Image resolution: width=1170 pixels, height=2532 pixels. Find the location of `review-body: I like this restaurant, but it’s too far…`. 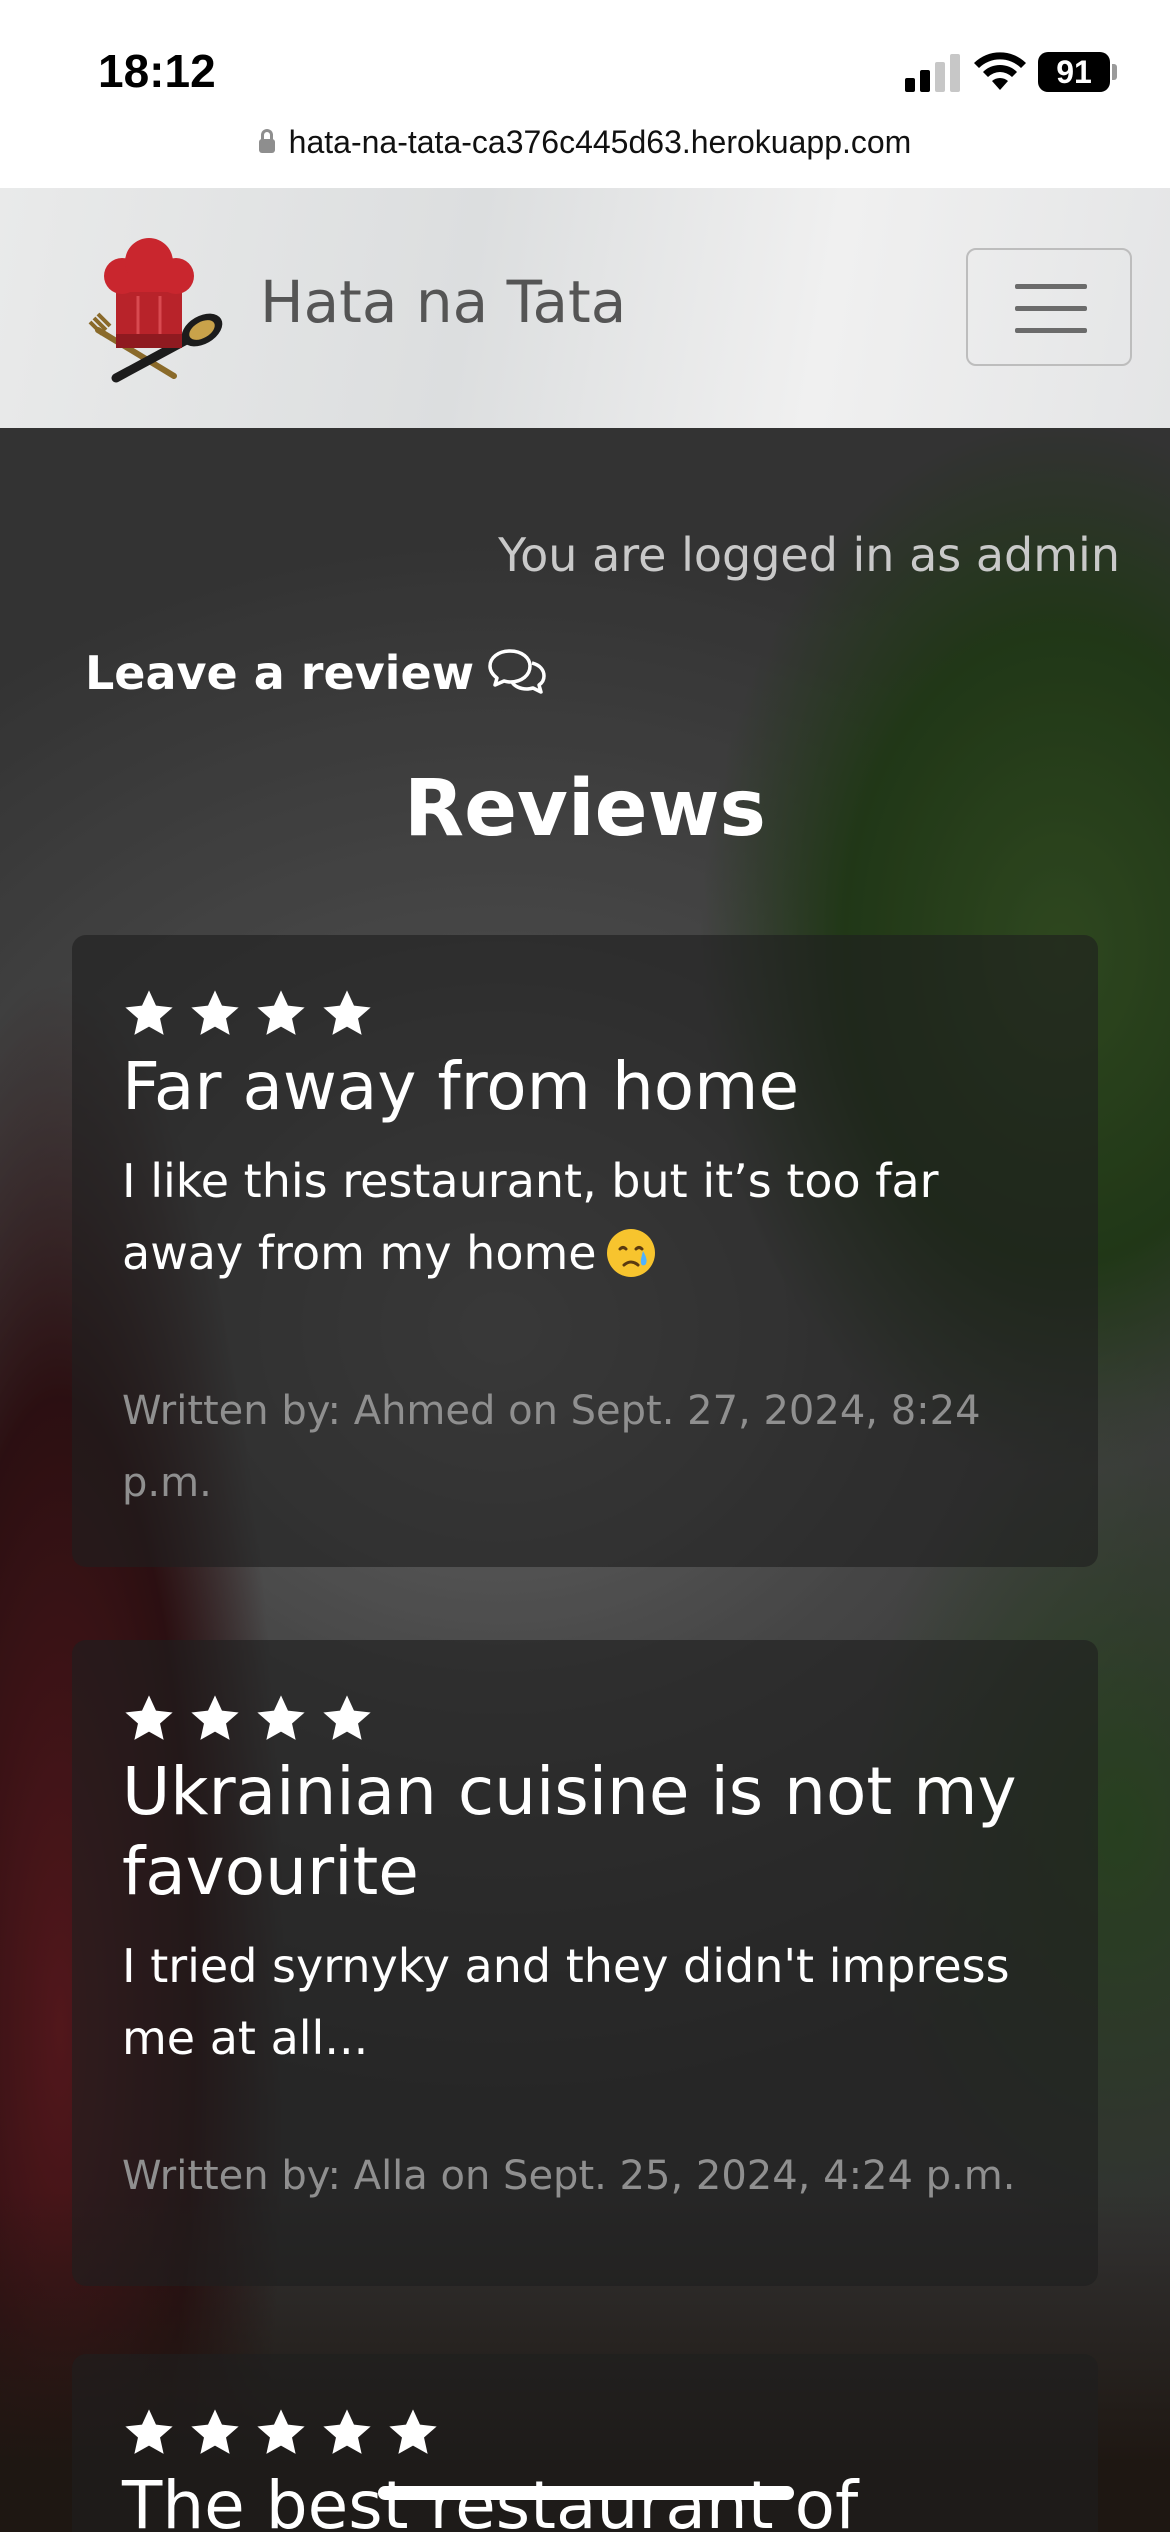

review-body: I like this restaurant, but it’s too far… is located at coordinates (530, 1217).